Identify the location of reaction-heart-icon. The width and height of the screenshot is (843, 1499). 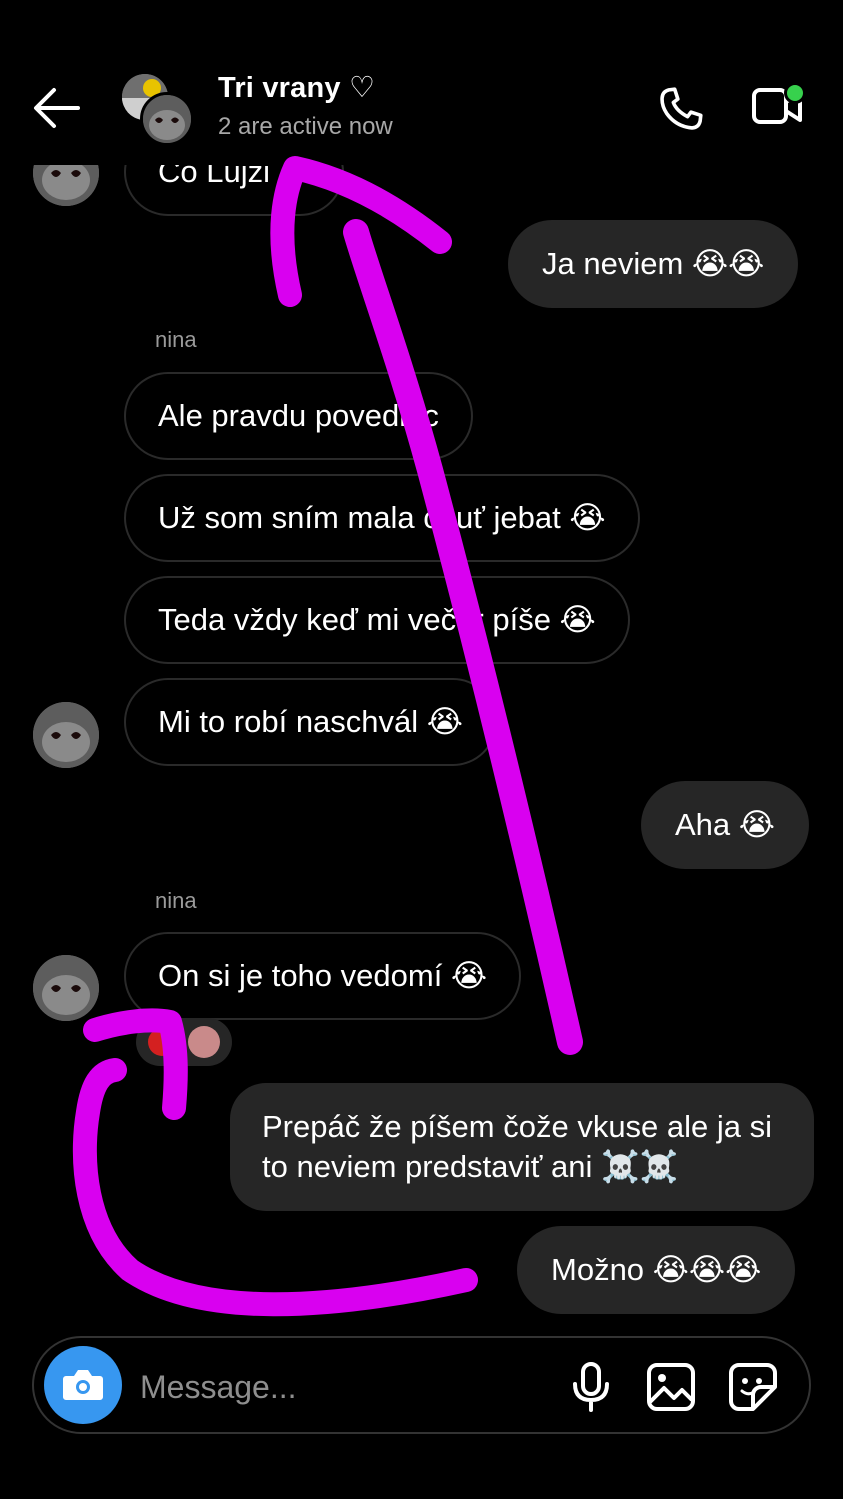
(162, 1042).